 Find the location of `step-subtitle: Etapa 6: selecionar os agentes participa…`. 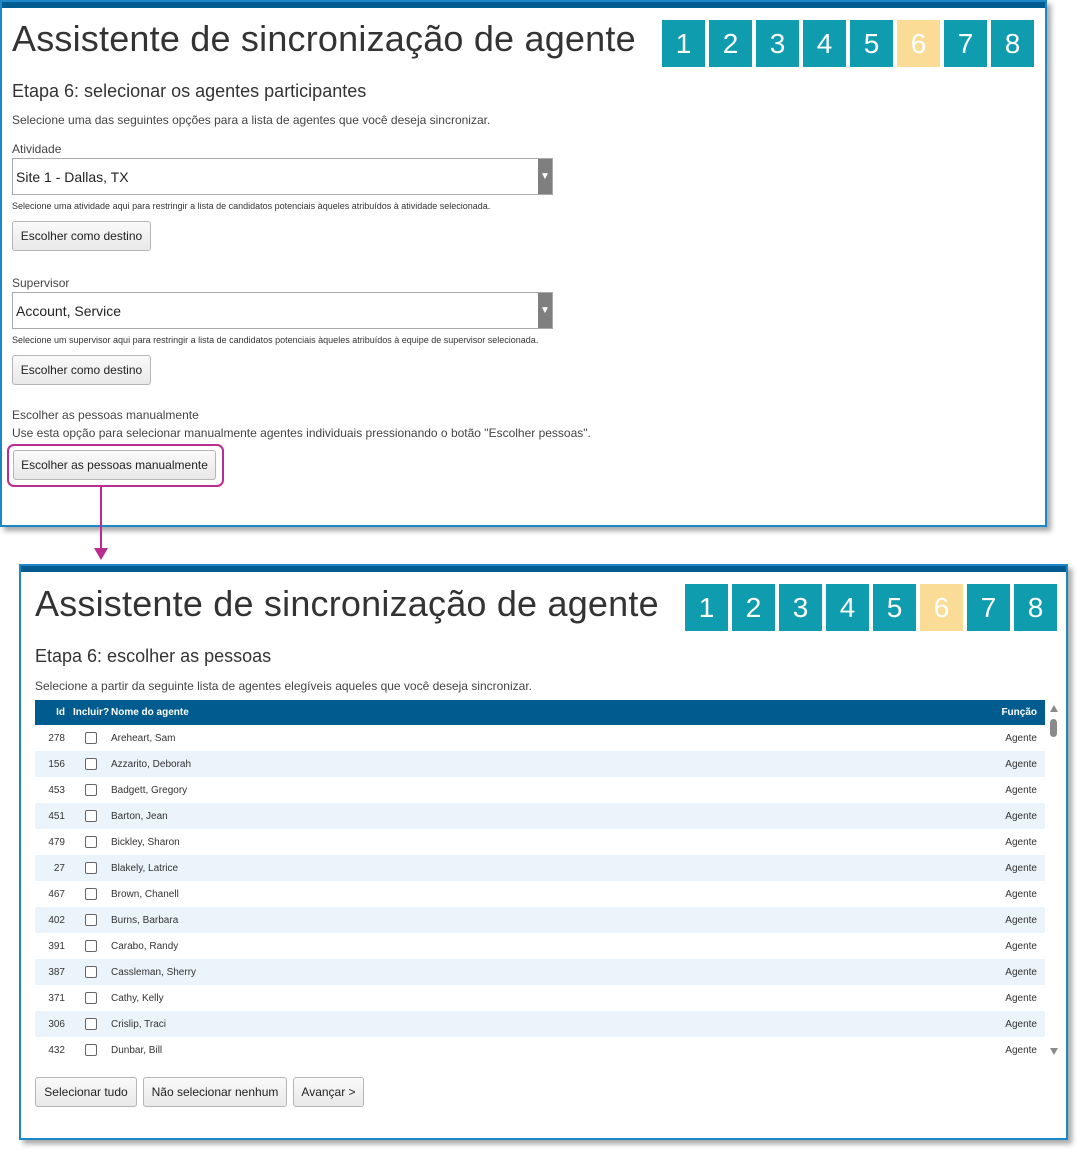

step-subtitle: Etapa 6: selecionar os agentes participa… is located at coordinates (189, 91).